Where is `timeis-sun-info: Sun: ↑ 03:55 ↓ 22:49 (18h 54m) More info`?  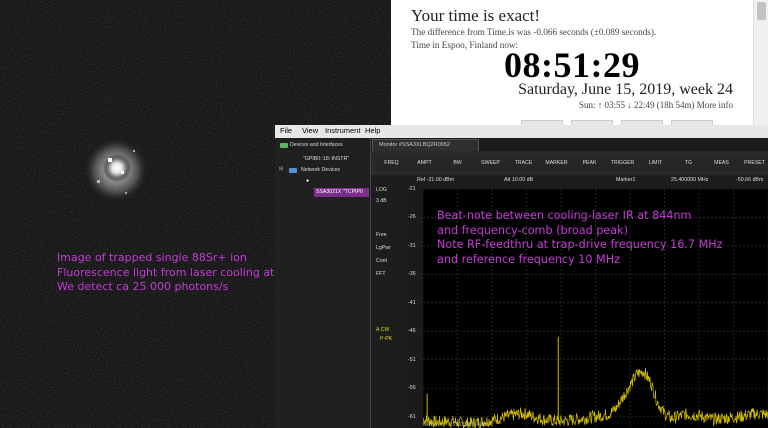 timeis-sun-info: Sun: ↑ 03:55 ↓ 22:49 (18h 54m) More info is located at coordinates (656, 105).